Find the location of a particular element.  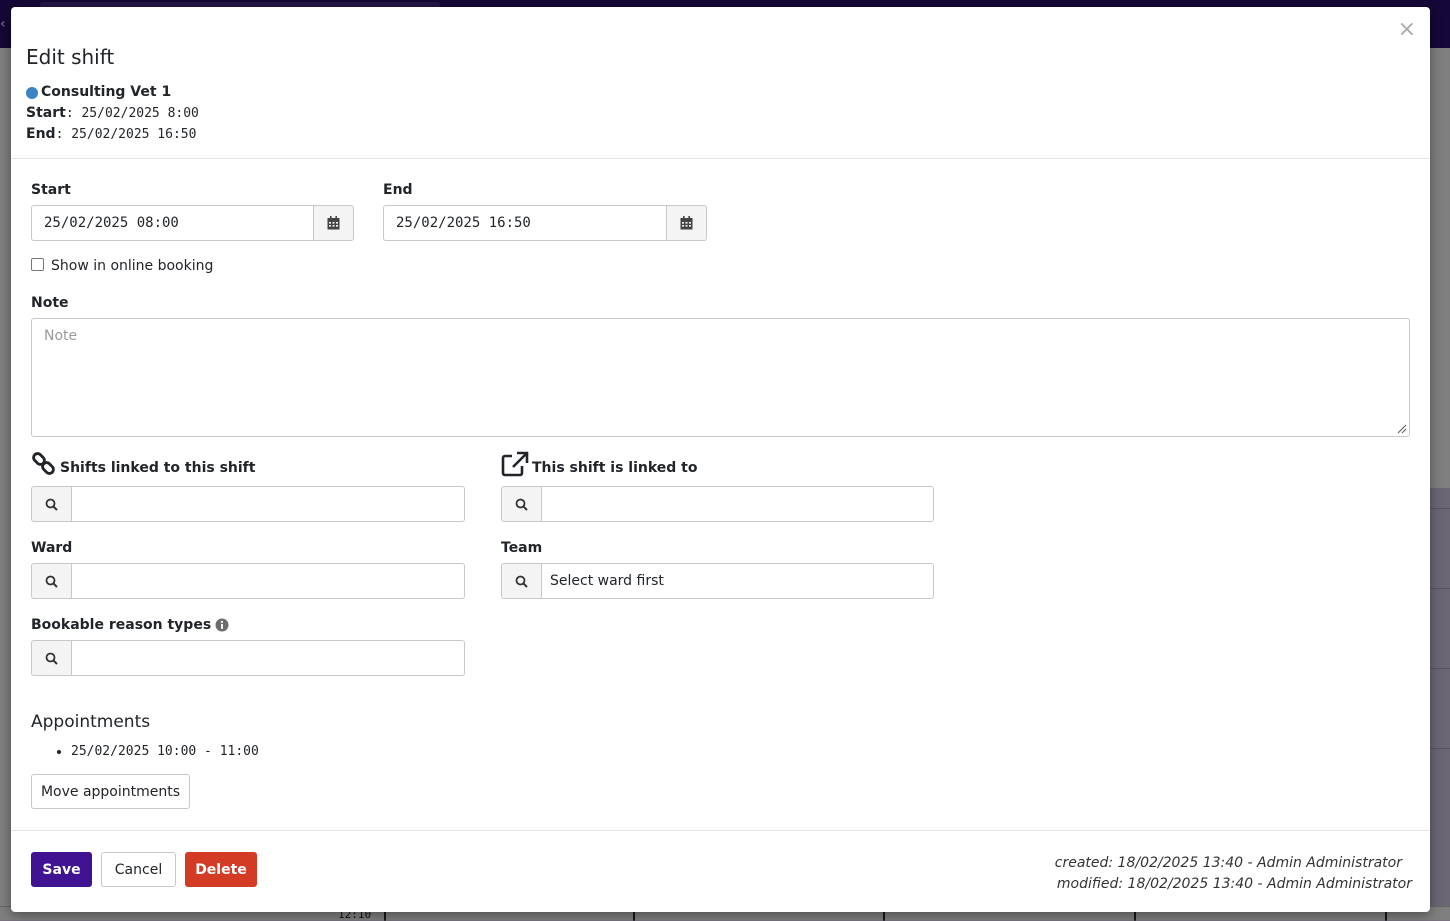

summary-start-value: : 25/02/2025 8:00 is located at coordinates (132, 113).